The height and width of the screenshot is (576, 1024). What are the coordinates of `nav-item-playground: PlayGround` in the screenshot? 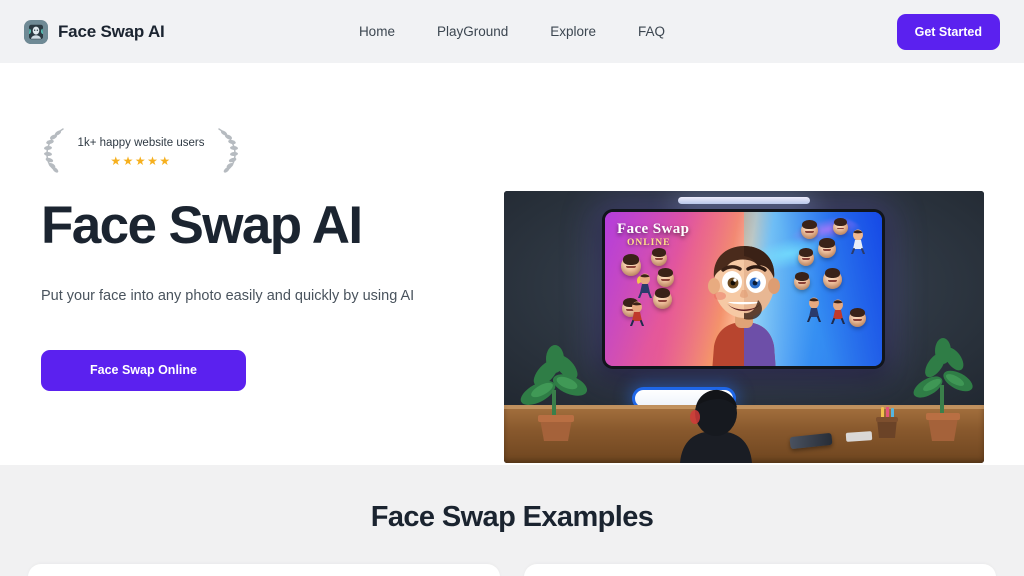 It's located at (472, 31).